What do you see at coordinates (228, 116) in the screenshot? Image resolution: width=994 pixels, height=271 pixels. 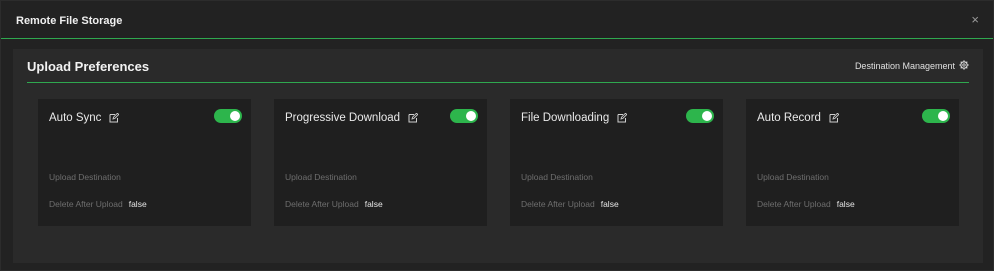 I see `auto-sync-toggle` at bounding box center [228, 116].